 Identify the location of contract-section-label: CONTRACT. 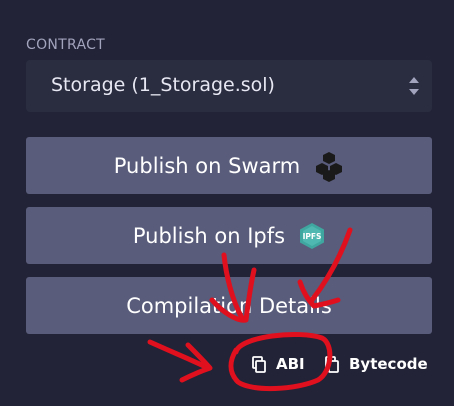
(66, 45).